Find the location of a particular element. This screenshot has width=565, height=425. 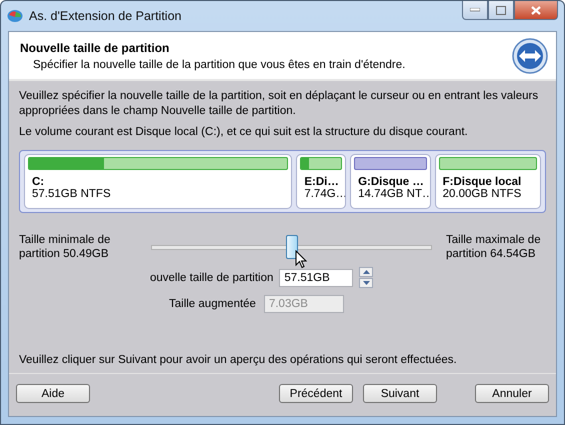

instruction-text: Le volume courant est Disque local (C:), et ce qui suit est la structure du disque courant. is located at coordinates (244, 132).